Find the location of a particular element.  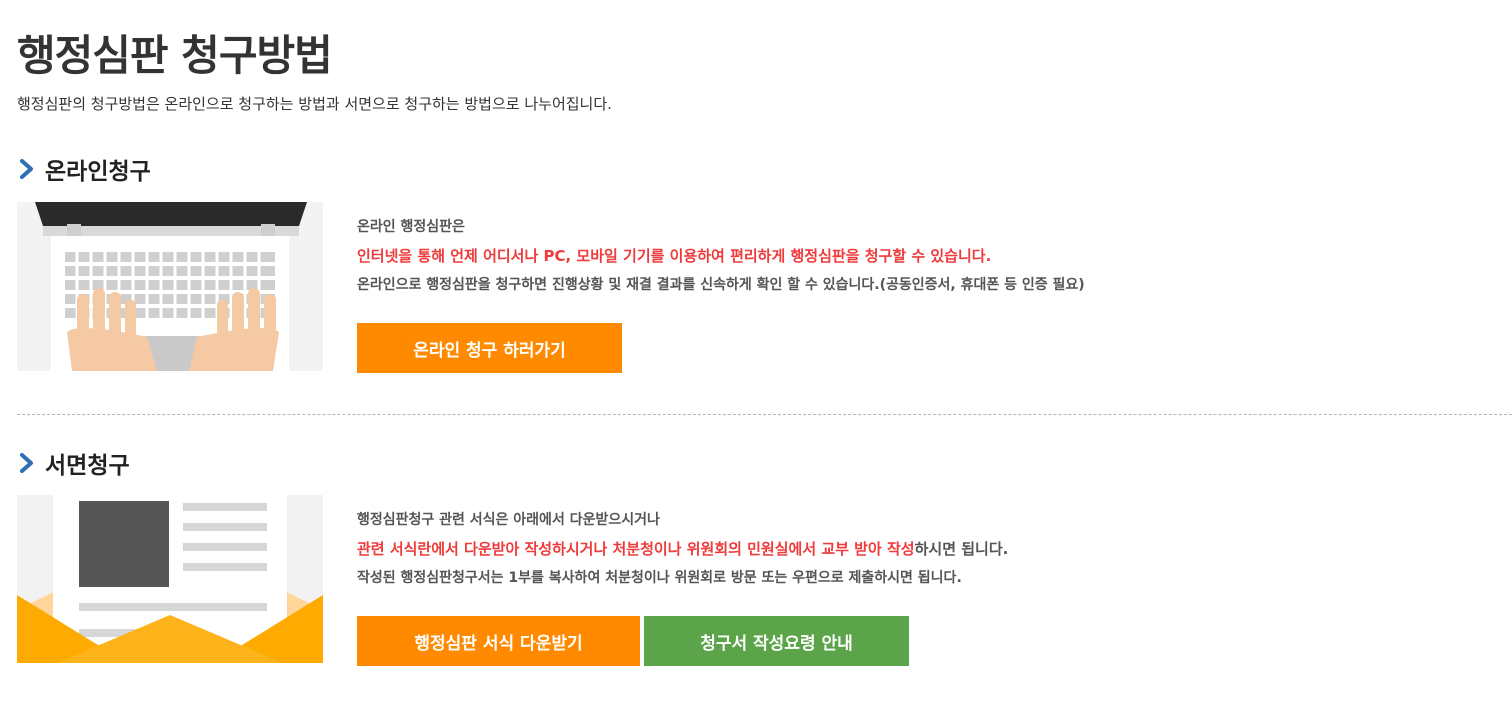

paper-highlight-suffix: 하시면 됩니다. is located at coordinates (961, 549).